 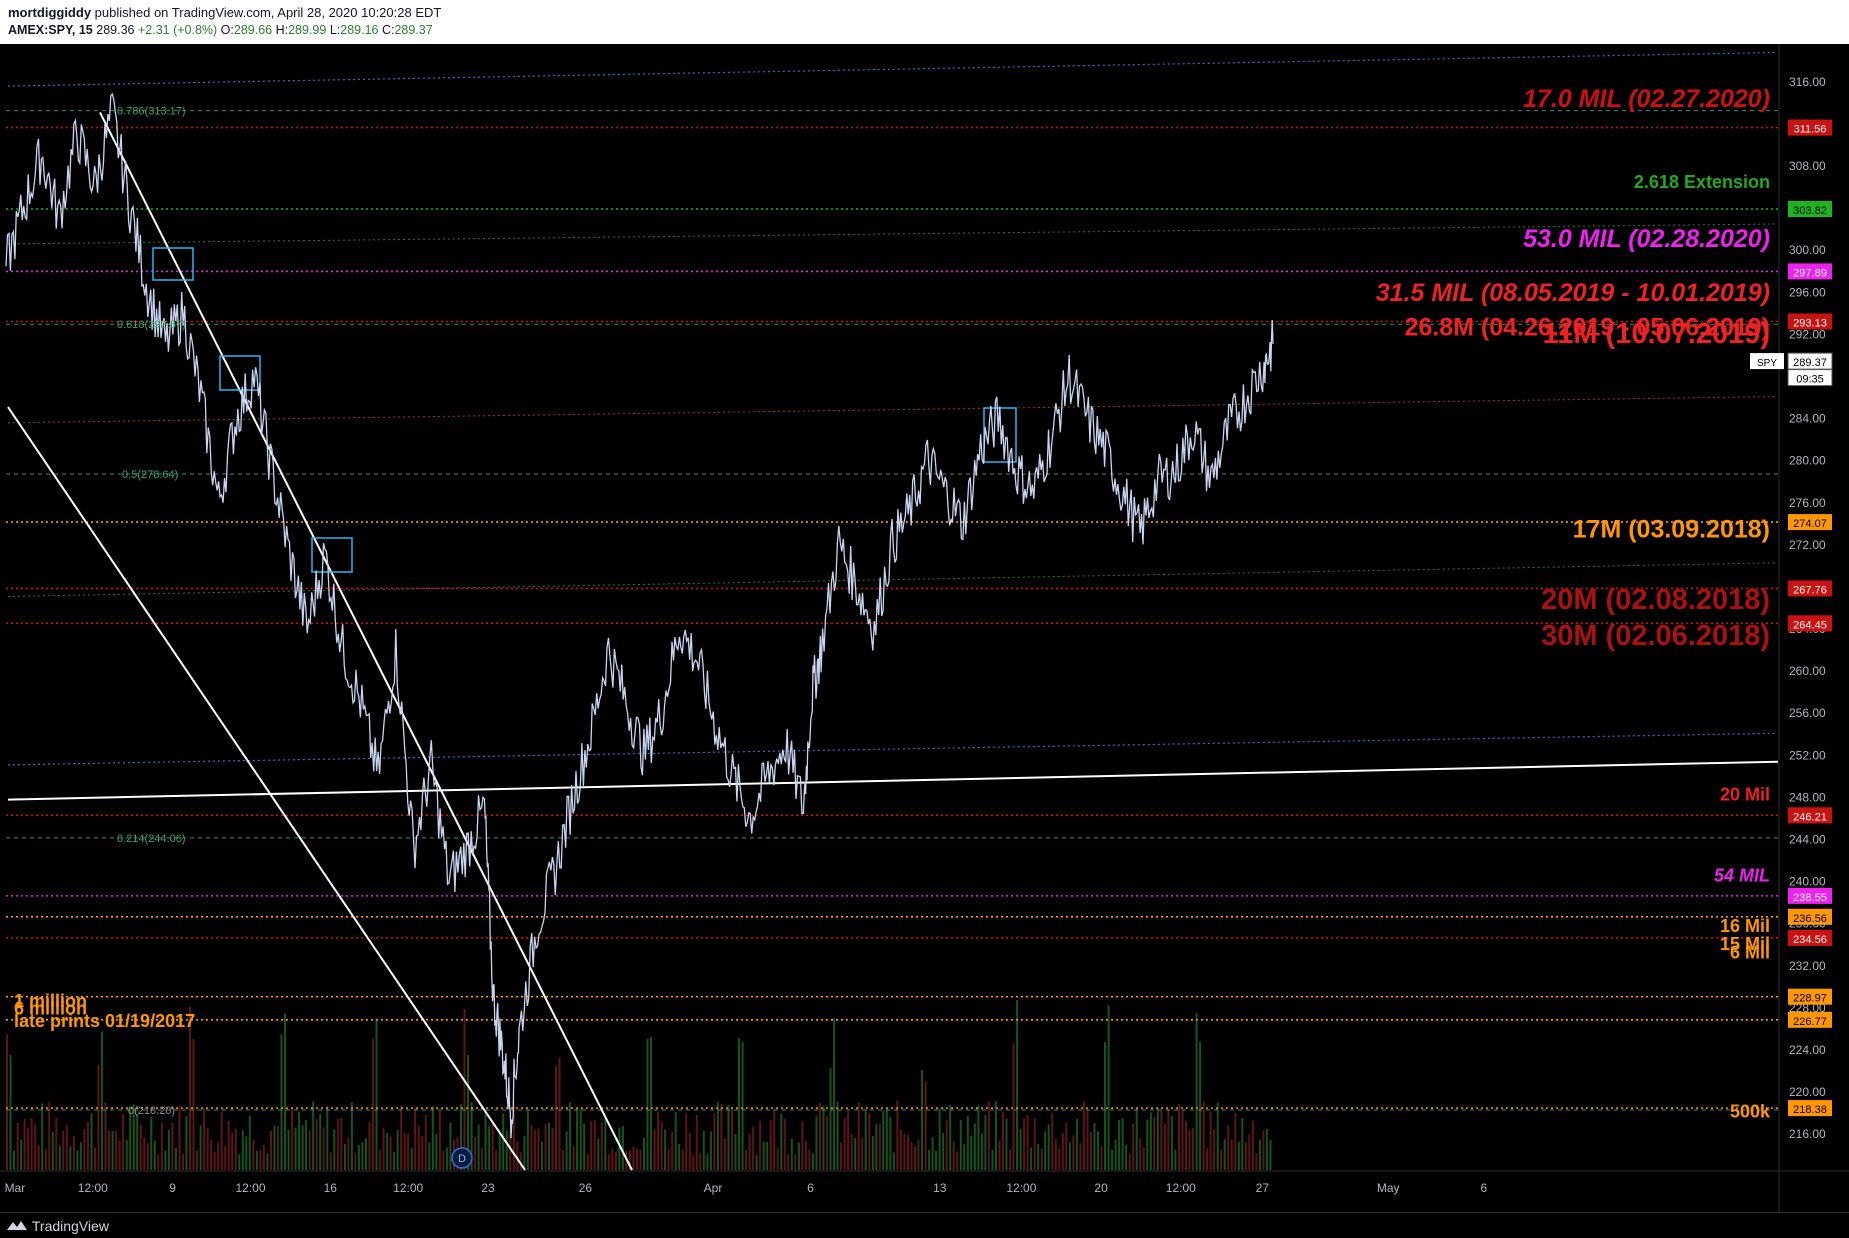 I want to click on x-tick-label: 12:00, so click(x=1181, y=1188).